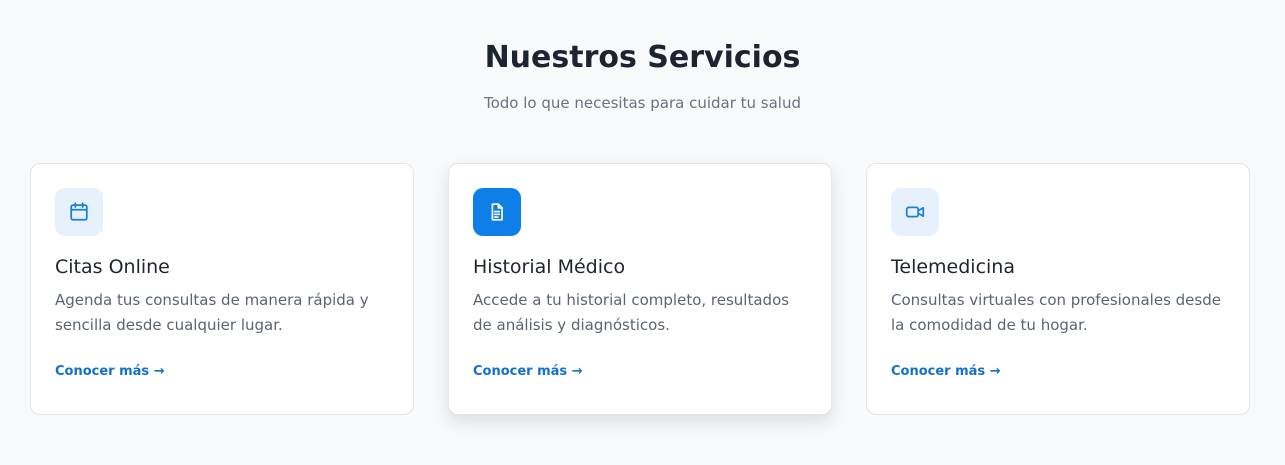 Image resolution: width=1285 pixels, height=465 pixels. What do you see at coordinates (642, 57) in the screenshot?
I see `section-title: Nuestros Servicios` at bounding box center [642, 57].